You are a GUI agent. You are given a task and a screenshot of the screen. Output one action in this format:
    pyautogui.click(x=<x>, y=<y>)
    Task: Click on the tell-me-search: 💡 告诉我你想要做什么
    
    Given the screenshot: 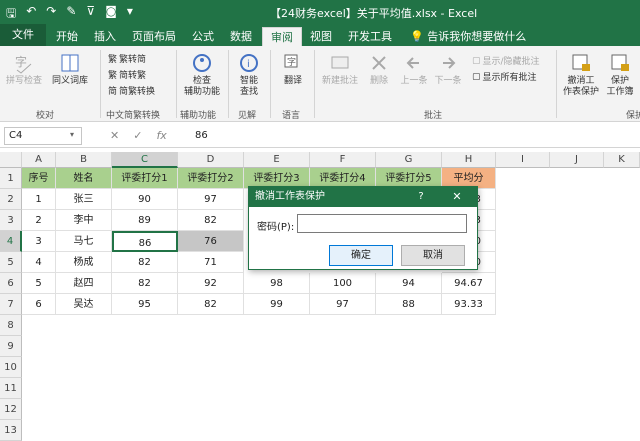 What is the action you would take?
    pyautogui.click(x=468, y=36)
    